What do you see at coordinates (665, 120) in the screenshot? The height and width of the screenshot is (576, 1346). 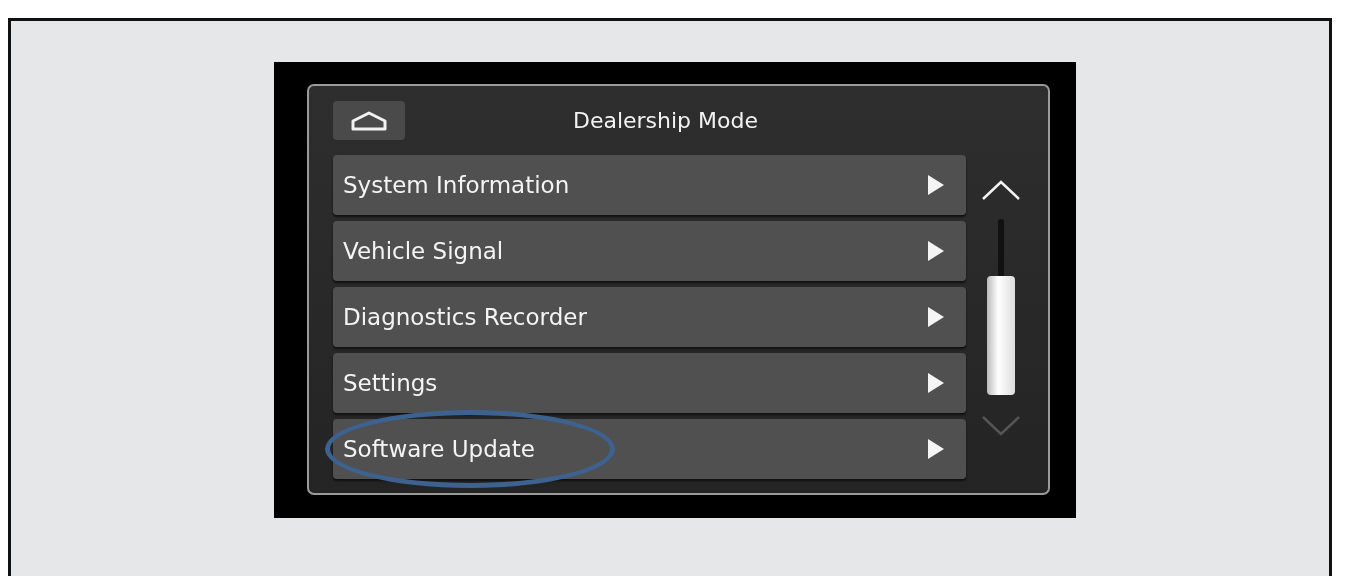 I see `screen-title: Dealership Mode` at bounding box center [665, 120].